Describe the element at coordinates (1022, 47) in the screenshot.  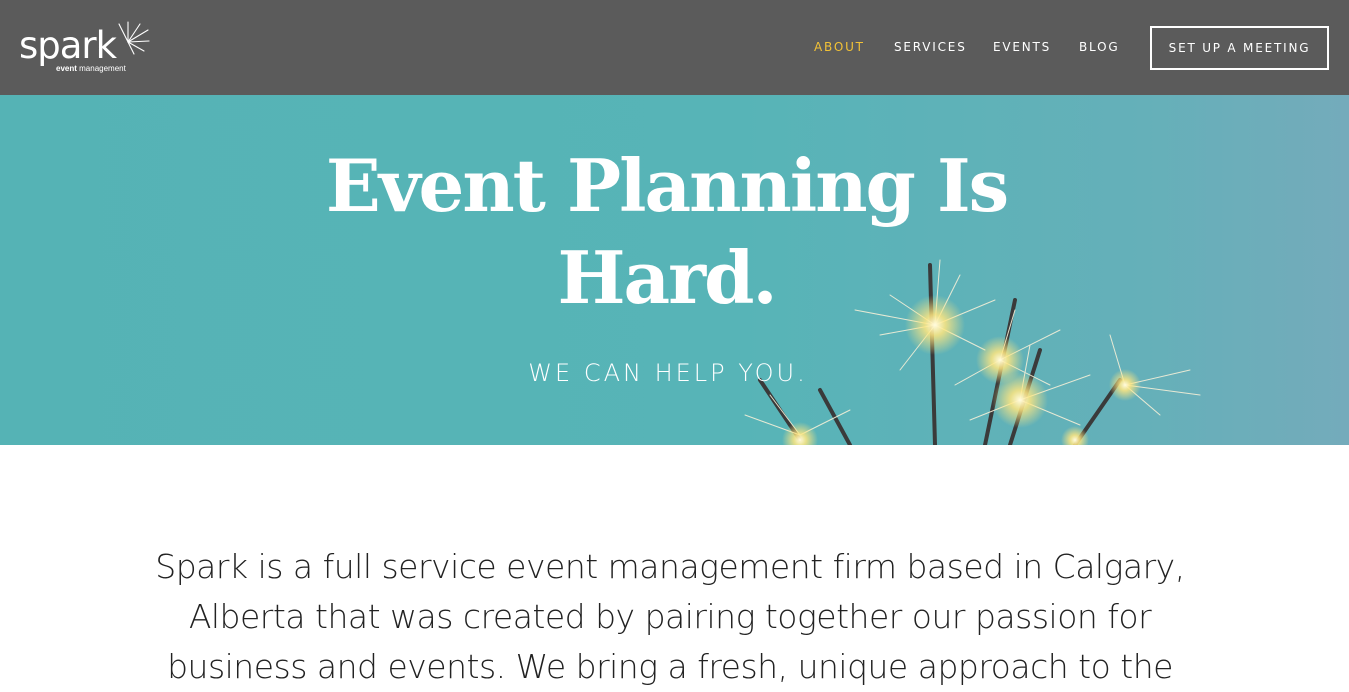
I see `nav-events: EVENTS` at that location.